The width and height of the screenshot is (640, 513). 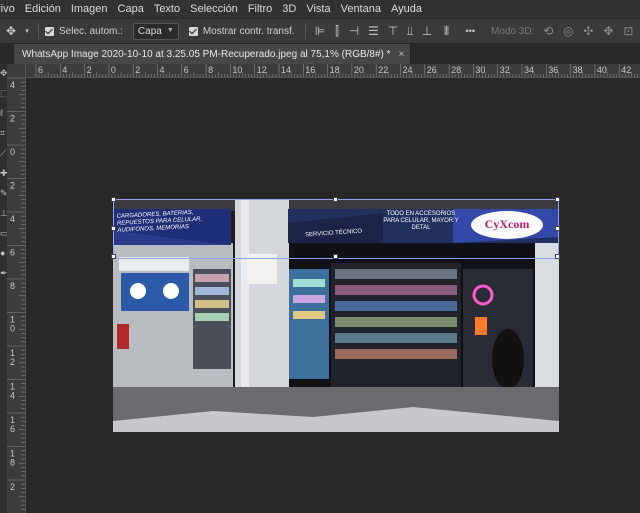 I want to click on ruler-label: 14, so click(x=286, y=70).